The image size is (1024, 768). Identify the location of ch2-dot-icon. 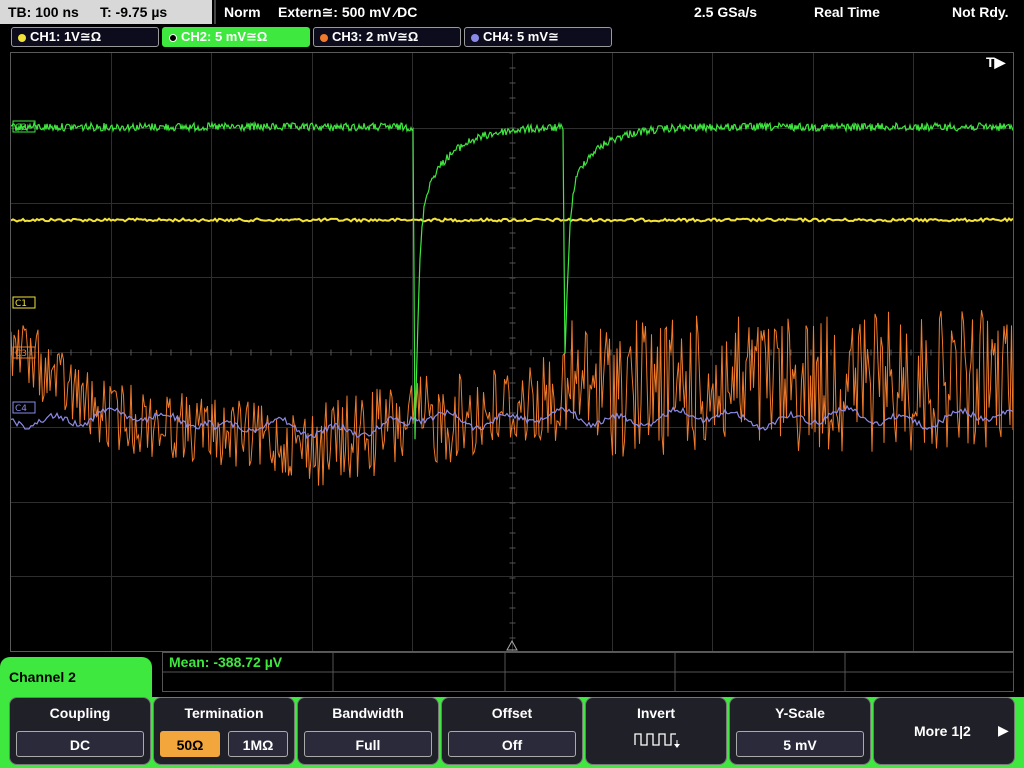
(173, 38).